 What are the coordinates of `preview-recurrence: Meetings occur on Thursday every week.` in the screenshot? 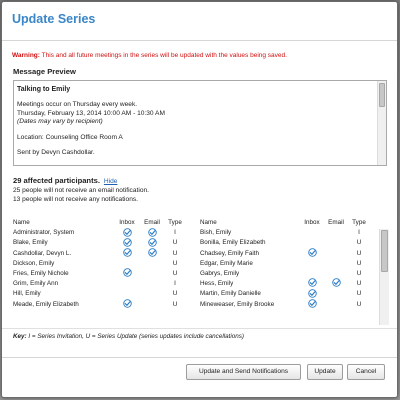 It's located at (77, 105).